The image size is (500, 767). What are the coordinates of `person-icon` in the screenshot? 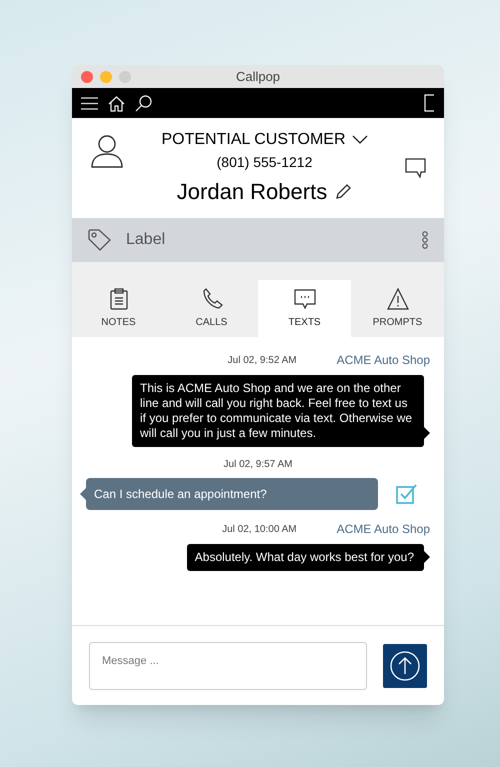 It's located at (107, 151).